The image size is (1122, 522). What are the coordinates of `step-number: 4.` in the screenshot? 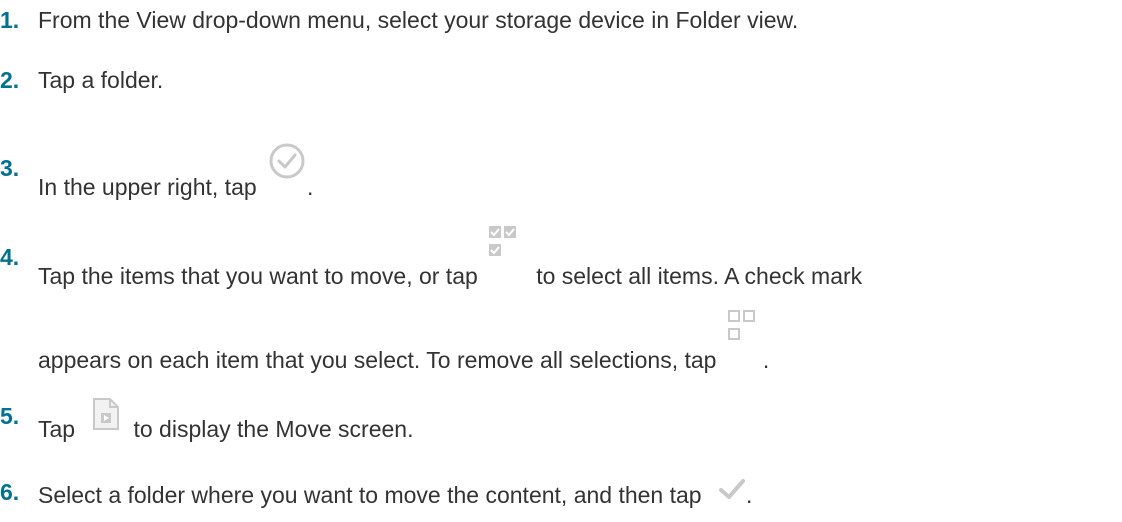 It's located at (10, 257).